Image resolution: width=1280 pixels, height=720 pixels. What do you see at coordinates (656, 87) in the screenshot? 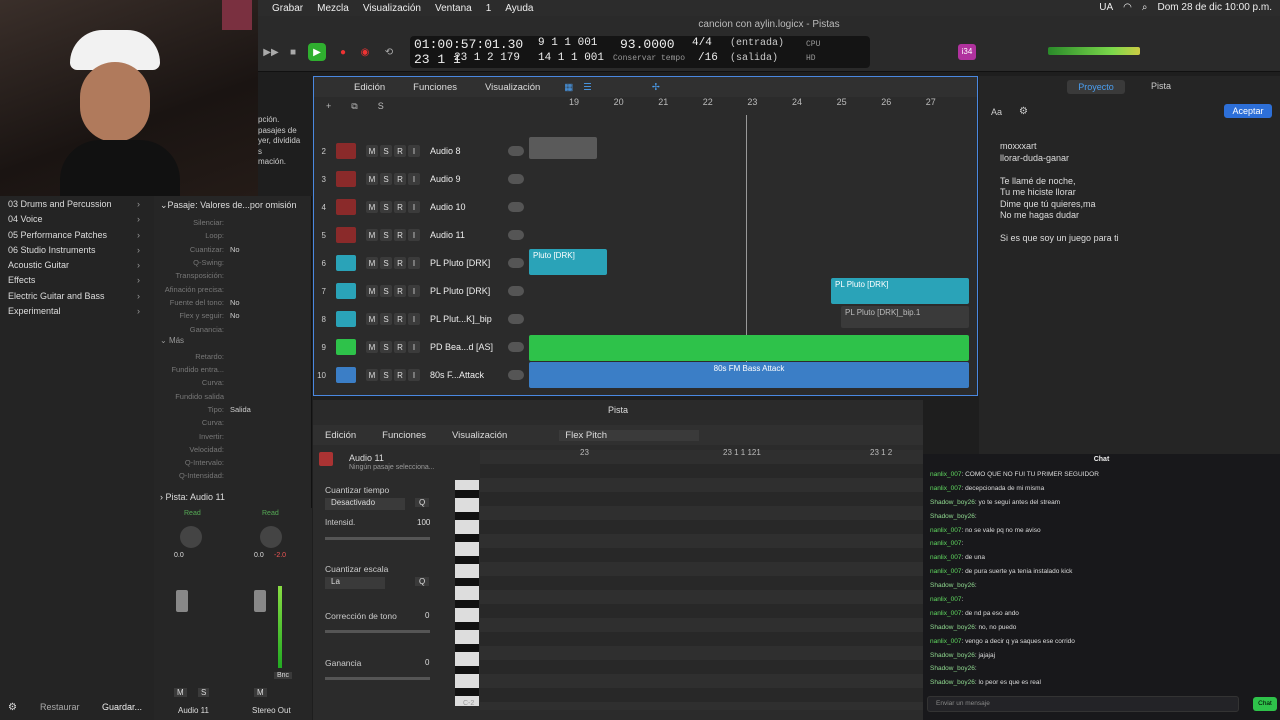
I see `pointer-tool-icon: ✢` at bounding box center [656, 87].